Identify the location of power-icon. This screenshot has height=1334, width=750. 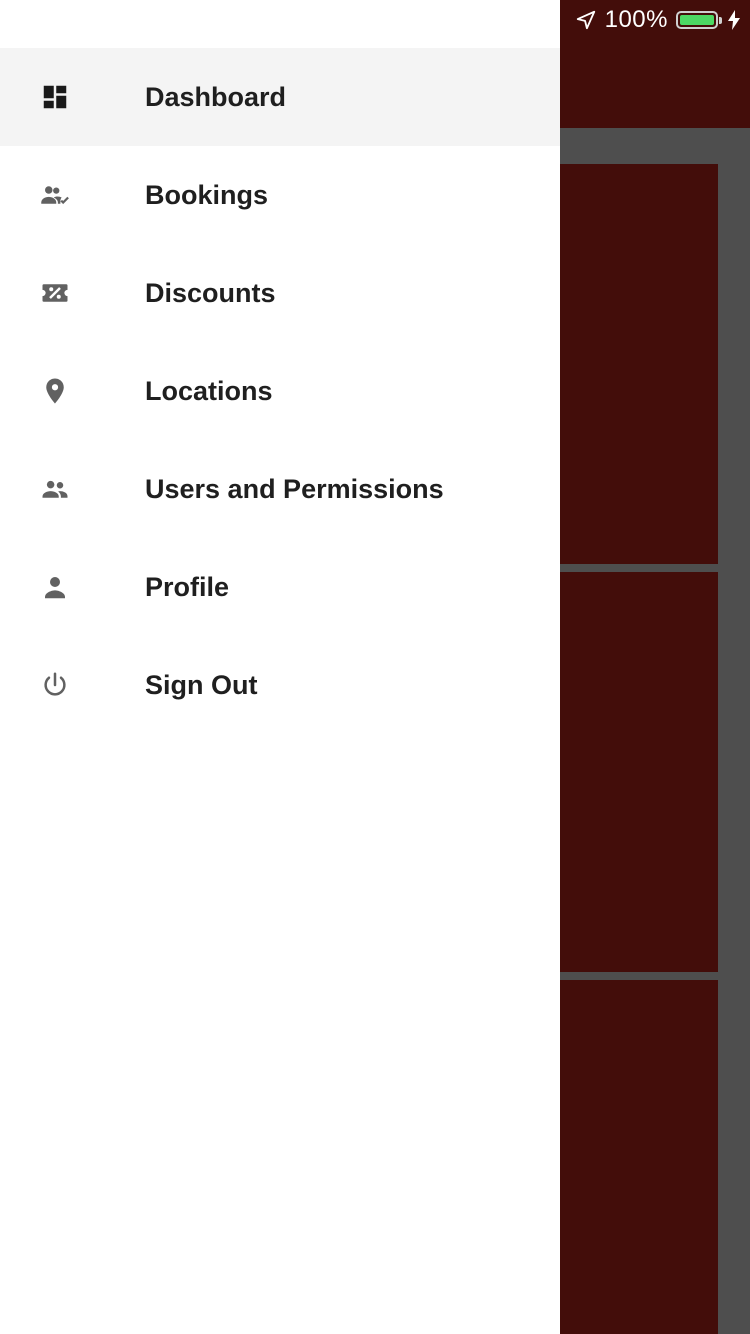
(55, 685).